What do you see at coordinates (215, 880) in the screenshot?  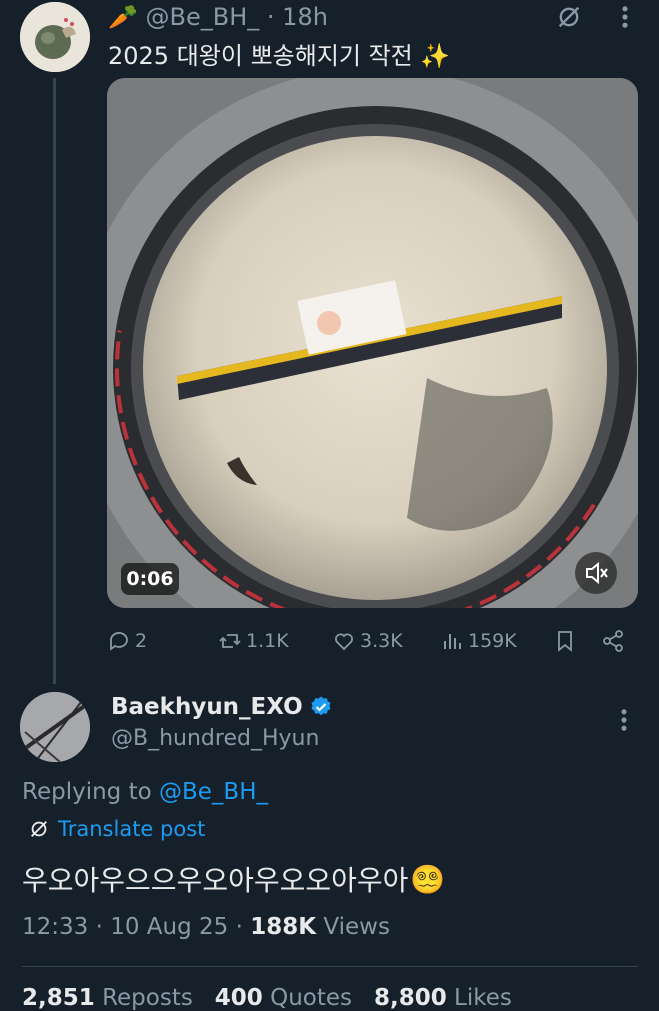 I see `tweet-text-content: 우오아우으으우오아우오오아우아` at bounding box center [215, 880].